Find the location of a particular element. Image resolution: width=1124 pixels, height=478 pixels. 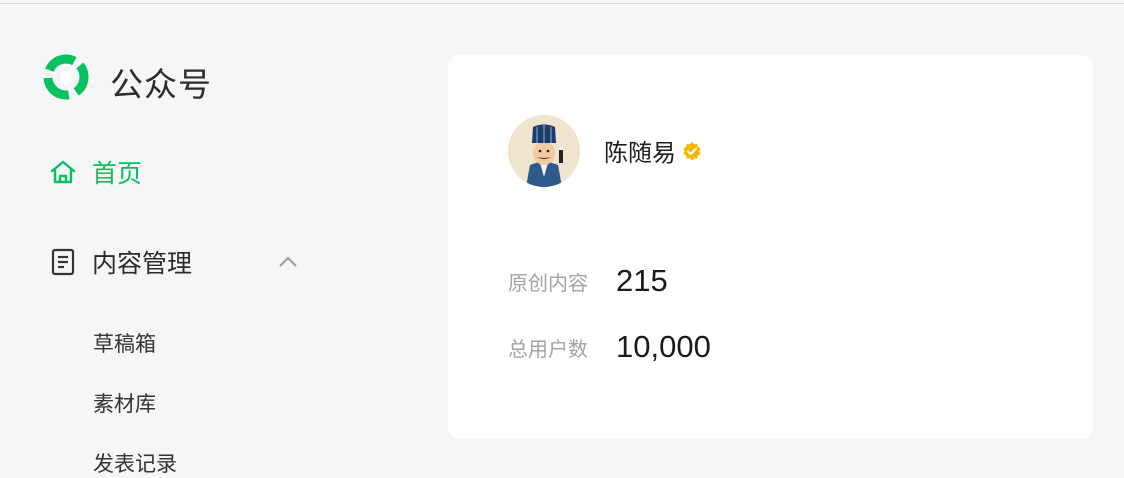

home-icon is located at coordinates (63, 172).